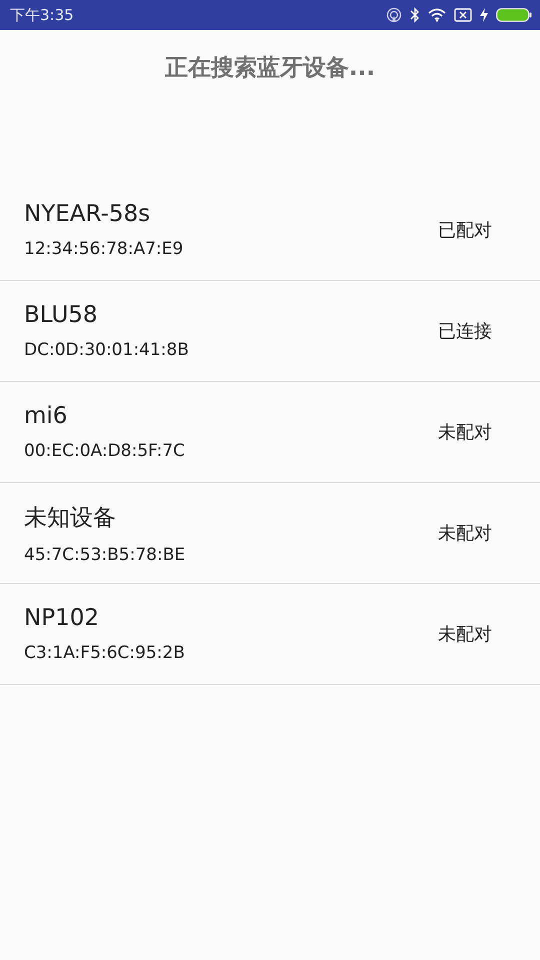  I want to click on device-address: C3:1A:F5:6C:95:2B, so click(104, 653).